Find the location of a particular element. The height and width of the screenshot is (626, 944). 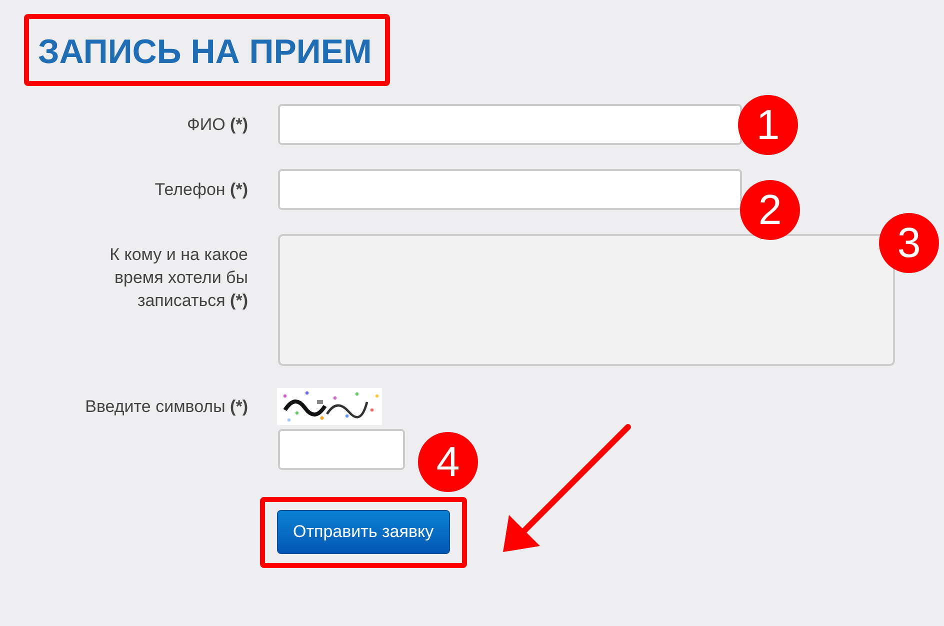

field-label: К кому и на какое время хотели бы записаться (*) is located at coordinates (178, 278).